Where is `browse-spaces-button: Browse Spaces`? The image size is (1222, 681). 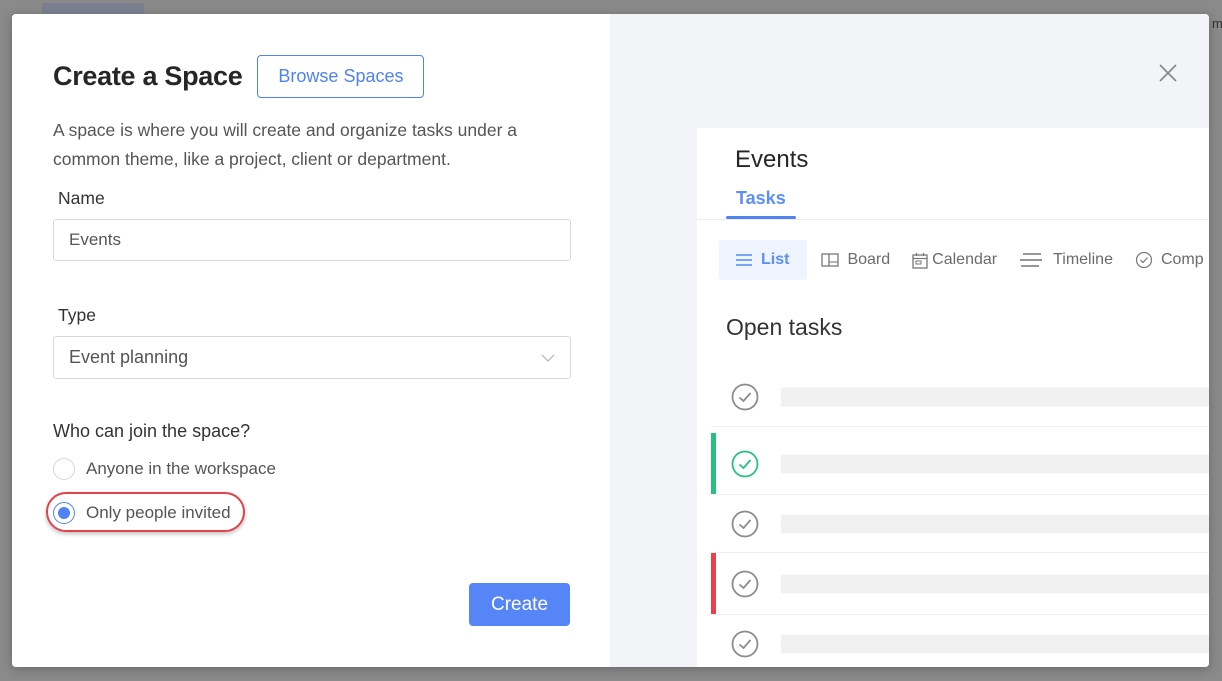
browse-spaces-button: Browse Spaces is located at coordinates (341, 76).